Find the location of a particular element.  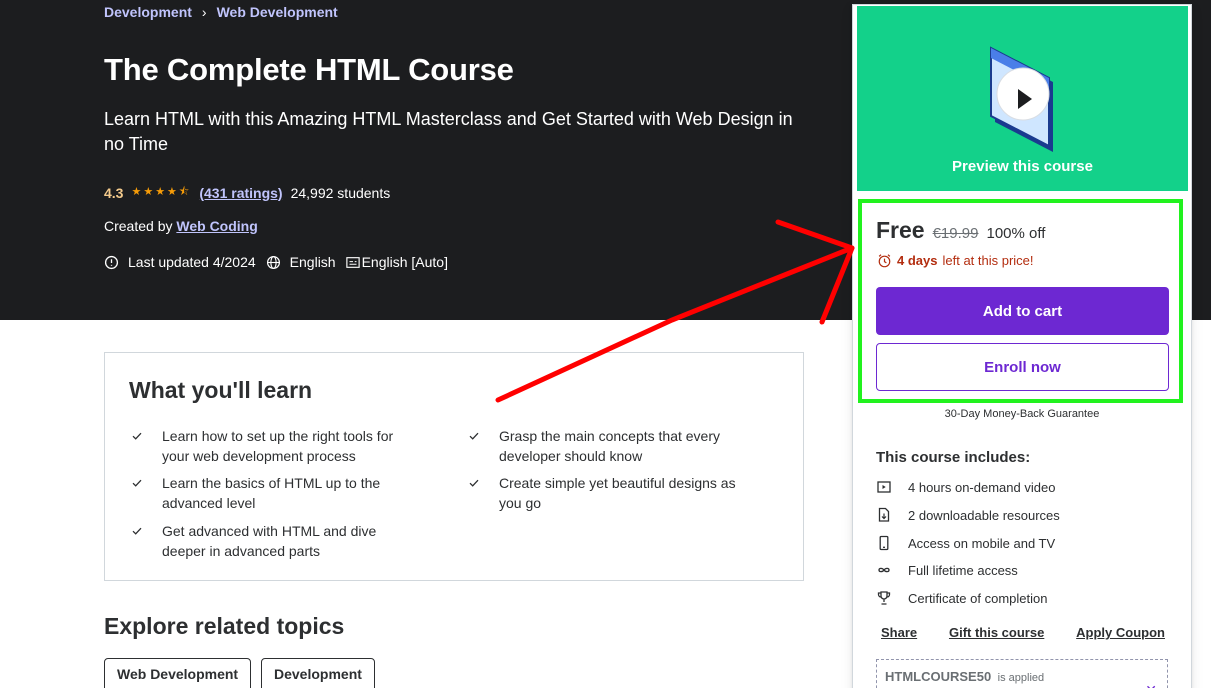

alarm-clock-icon is located at coordinates (884, 261).